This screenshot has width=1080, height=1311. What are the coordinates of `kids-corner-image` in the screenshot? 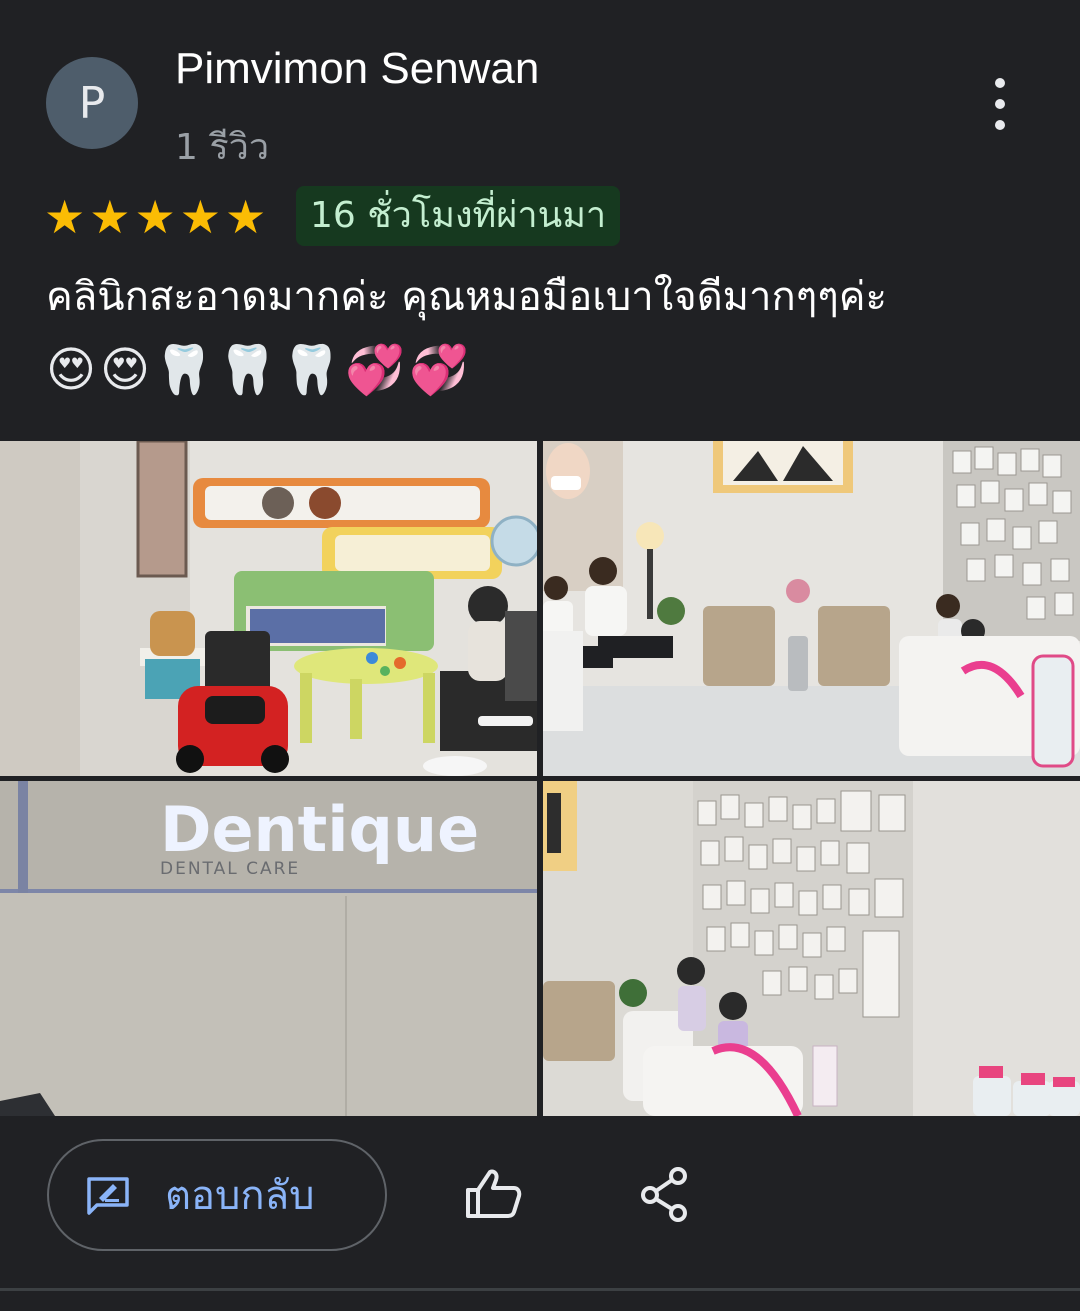 It's located at (268, 608).